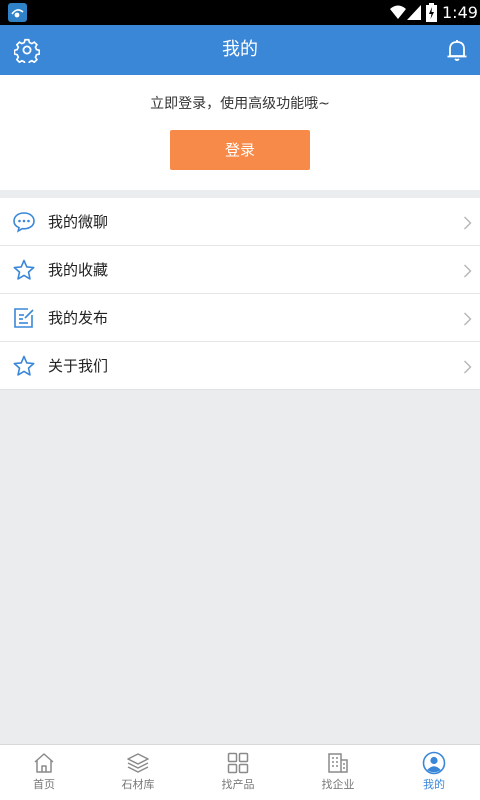  What do you see at coordinates (24, 222) in the screenshot?
I see `chat-bubble-icon` at bounding box center [24, 222].